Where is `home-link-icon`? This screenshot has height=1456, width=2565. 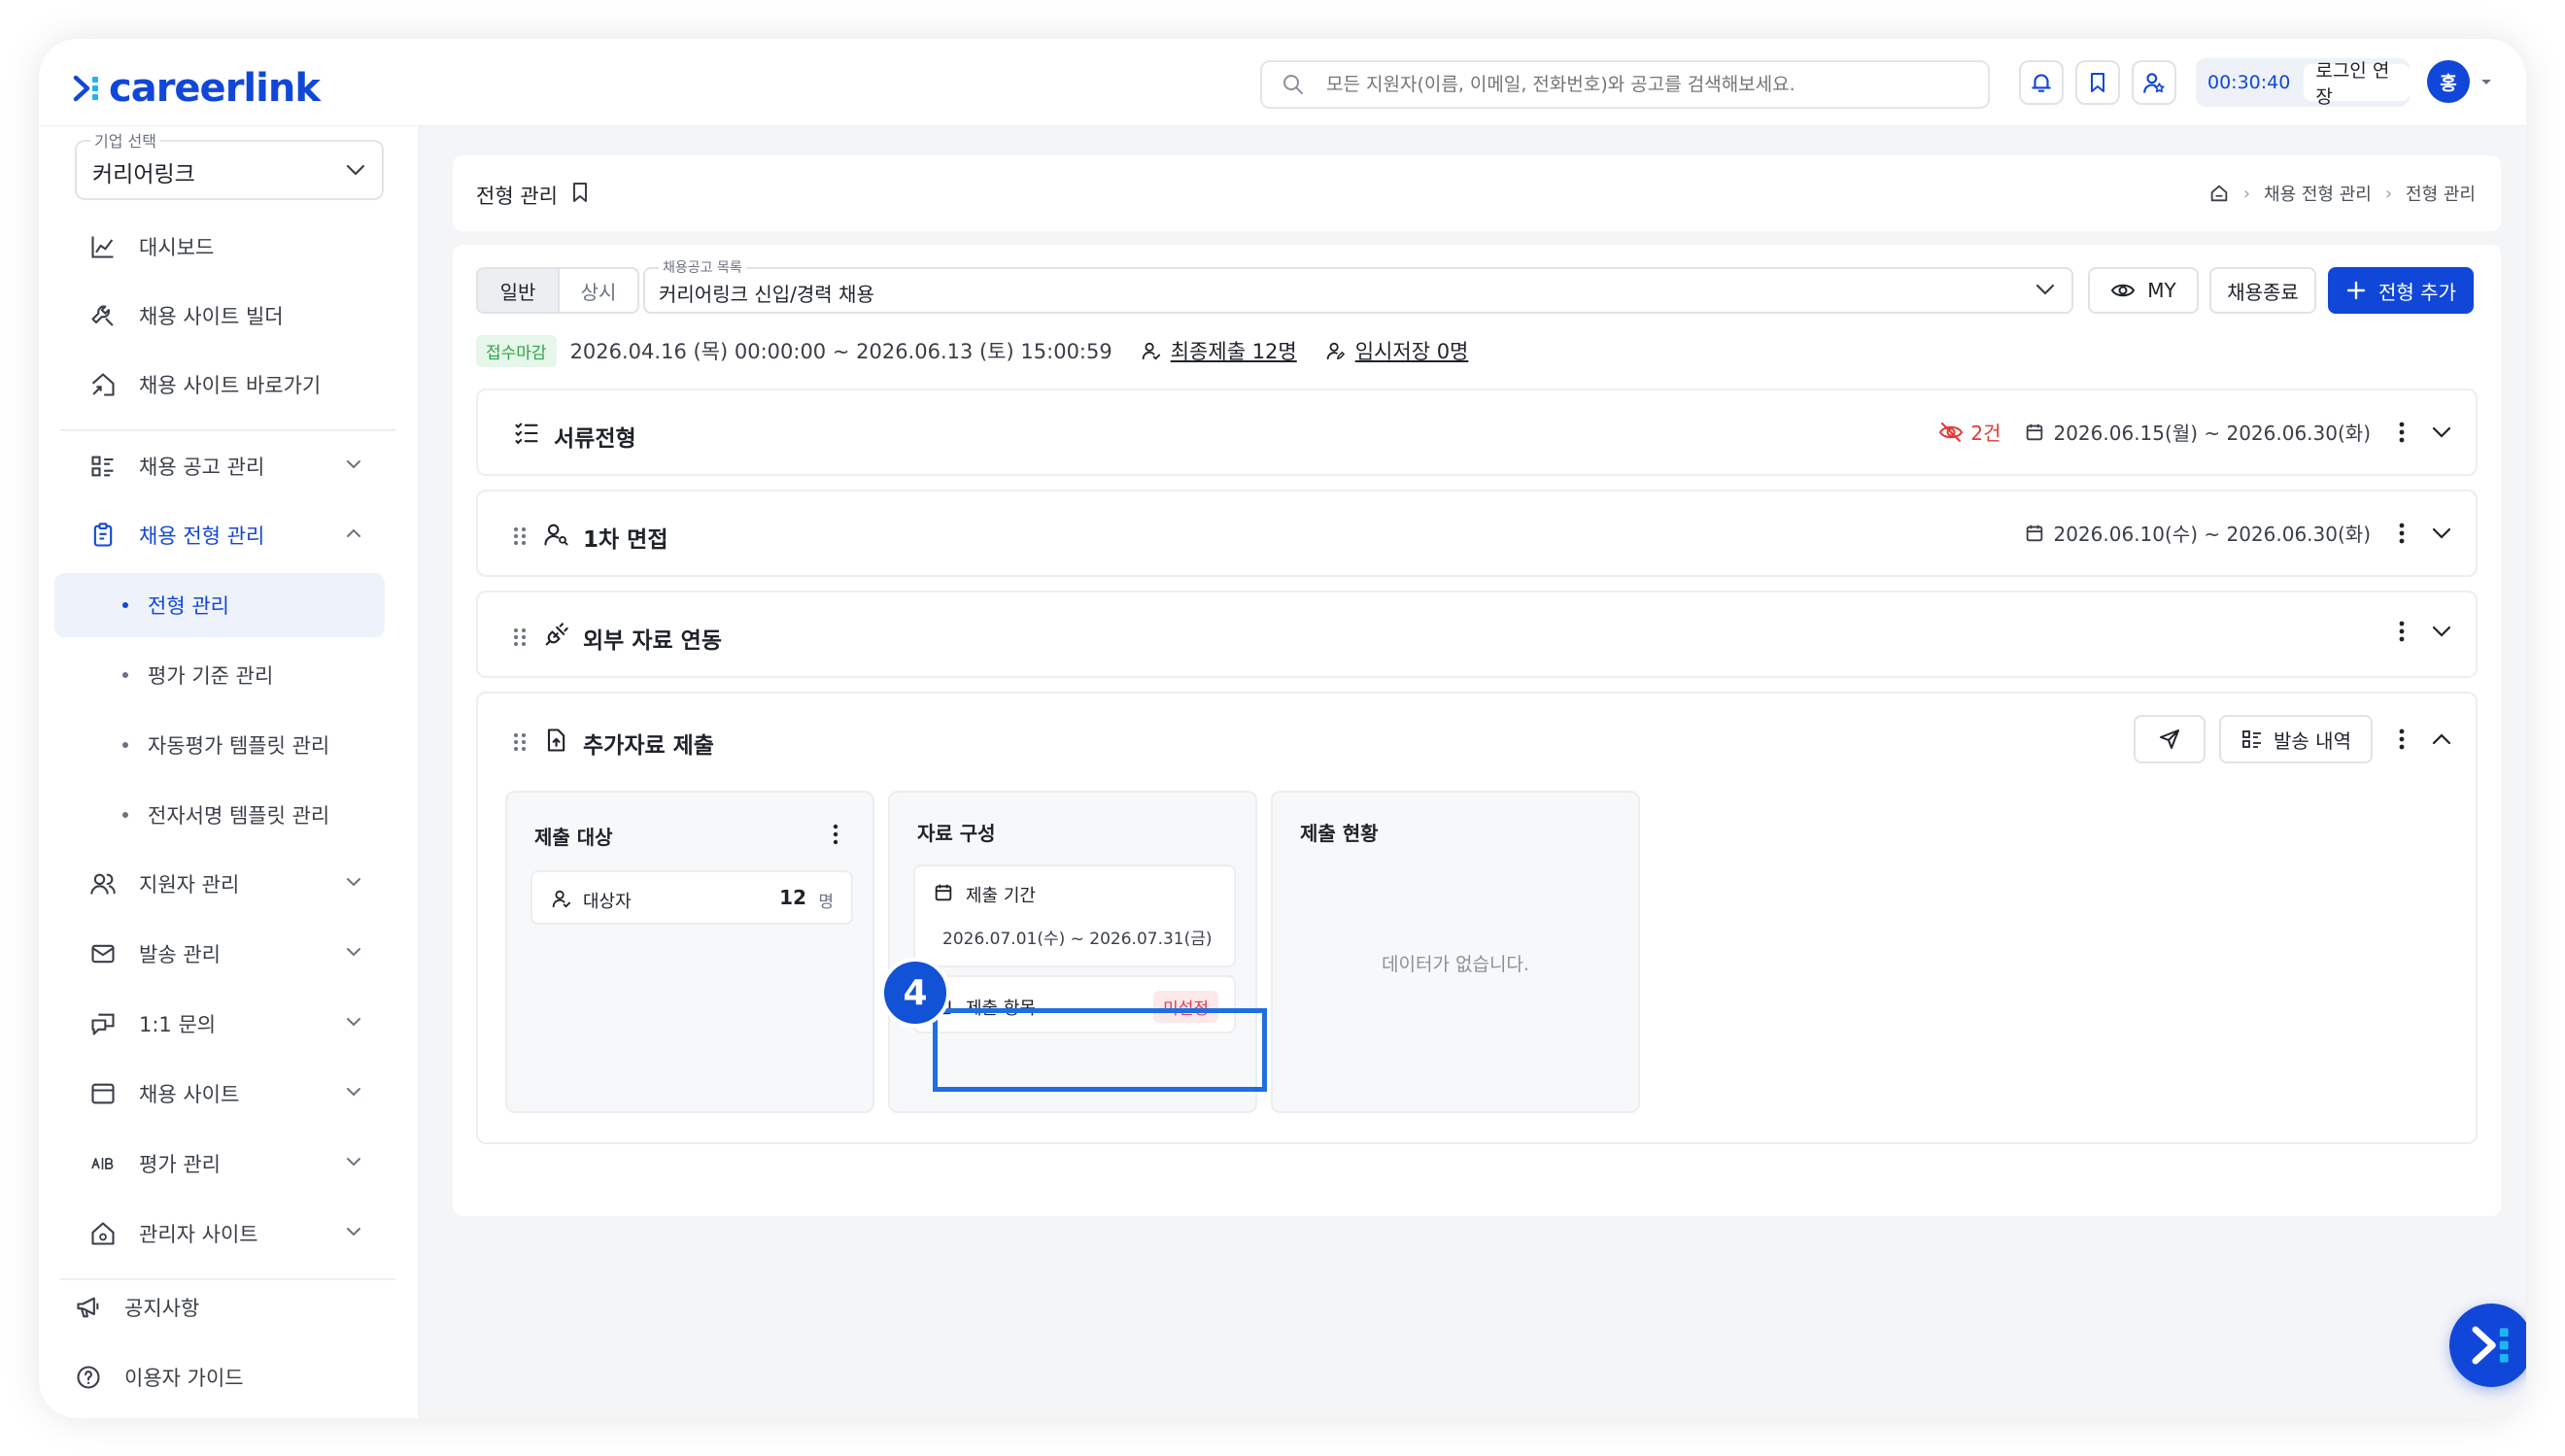
home-link-icon is located at coordinates (103, 384).